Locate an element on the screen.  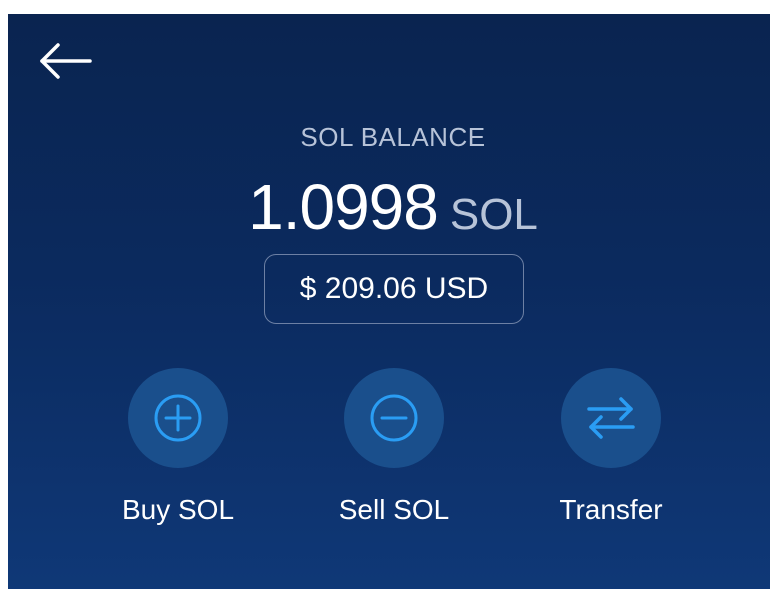
plus-circle-icon is located at coordinates (178, 418).